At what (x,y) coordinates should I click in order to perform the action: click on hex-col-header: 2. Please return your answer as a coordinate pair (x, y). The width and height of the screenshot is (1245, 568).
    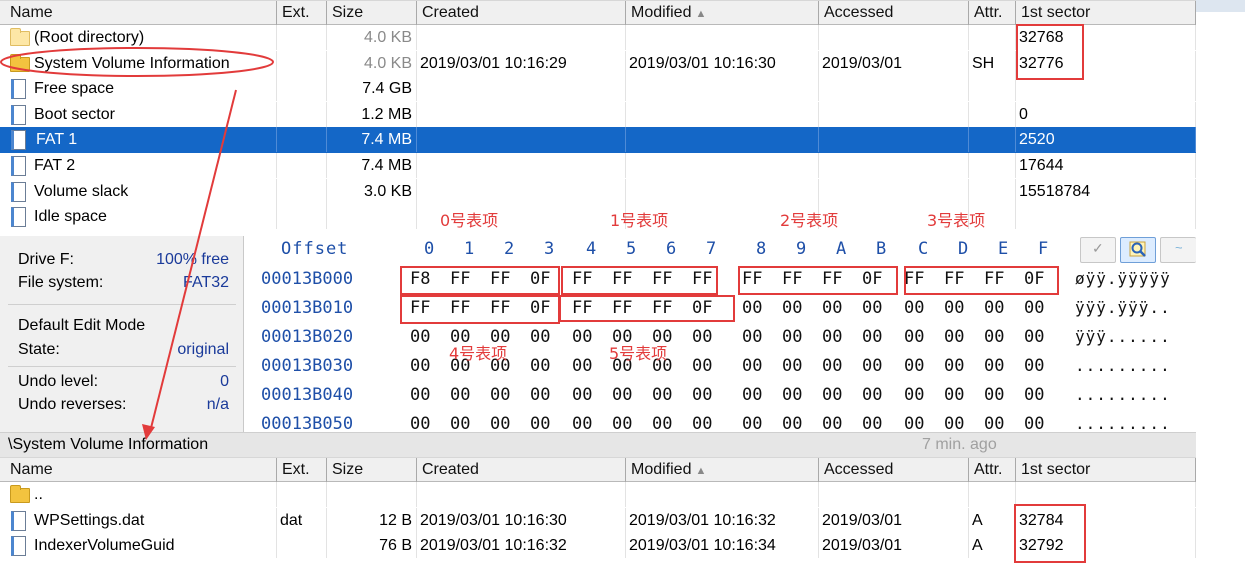
    Looking at the image, I should click on (509, 249).